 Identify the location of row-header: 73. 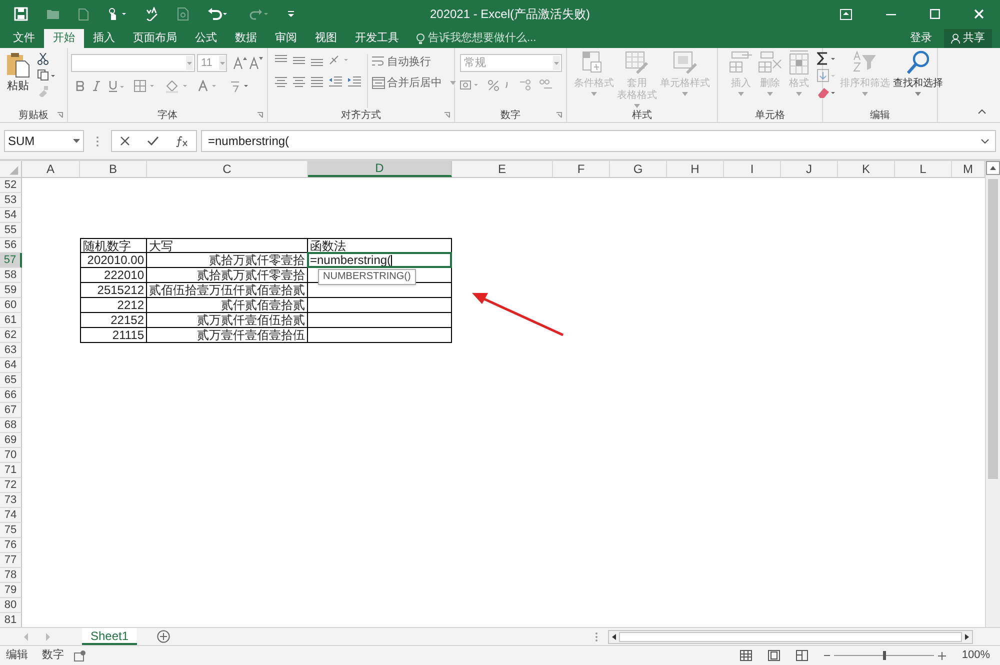
(11, 500).